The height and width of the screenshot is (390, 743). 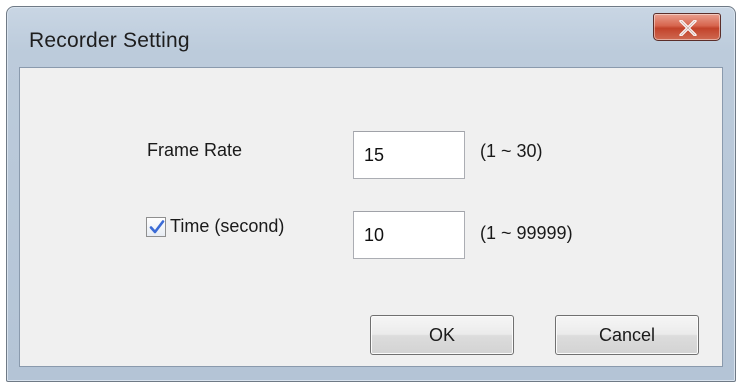 What do you see at coordinates (442, 335) in the screenshot?
I see `ok-button: OK` at bounding box center [442, 335].